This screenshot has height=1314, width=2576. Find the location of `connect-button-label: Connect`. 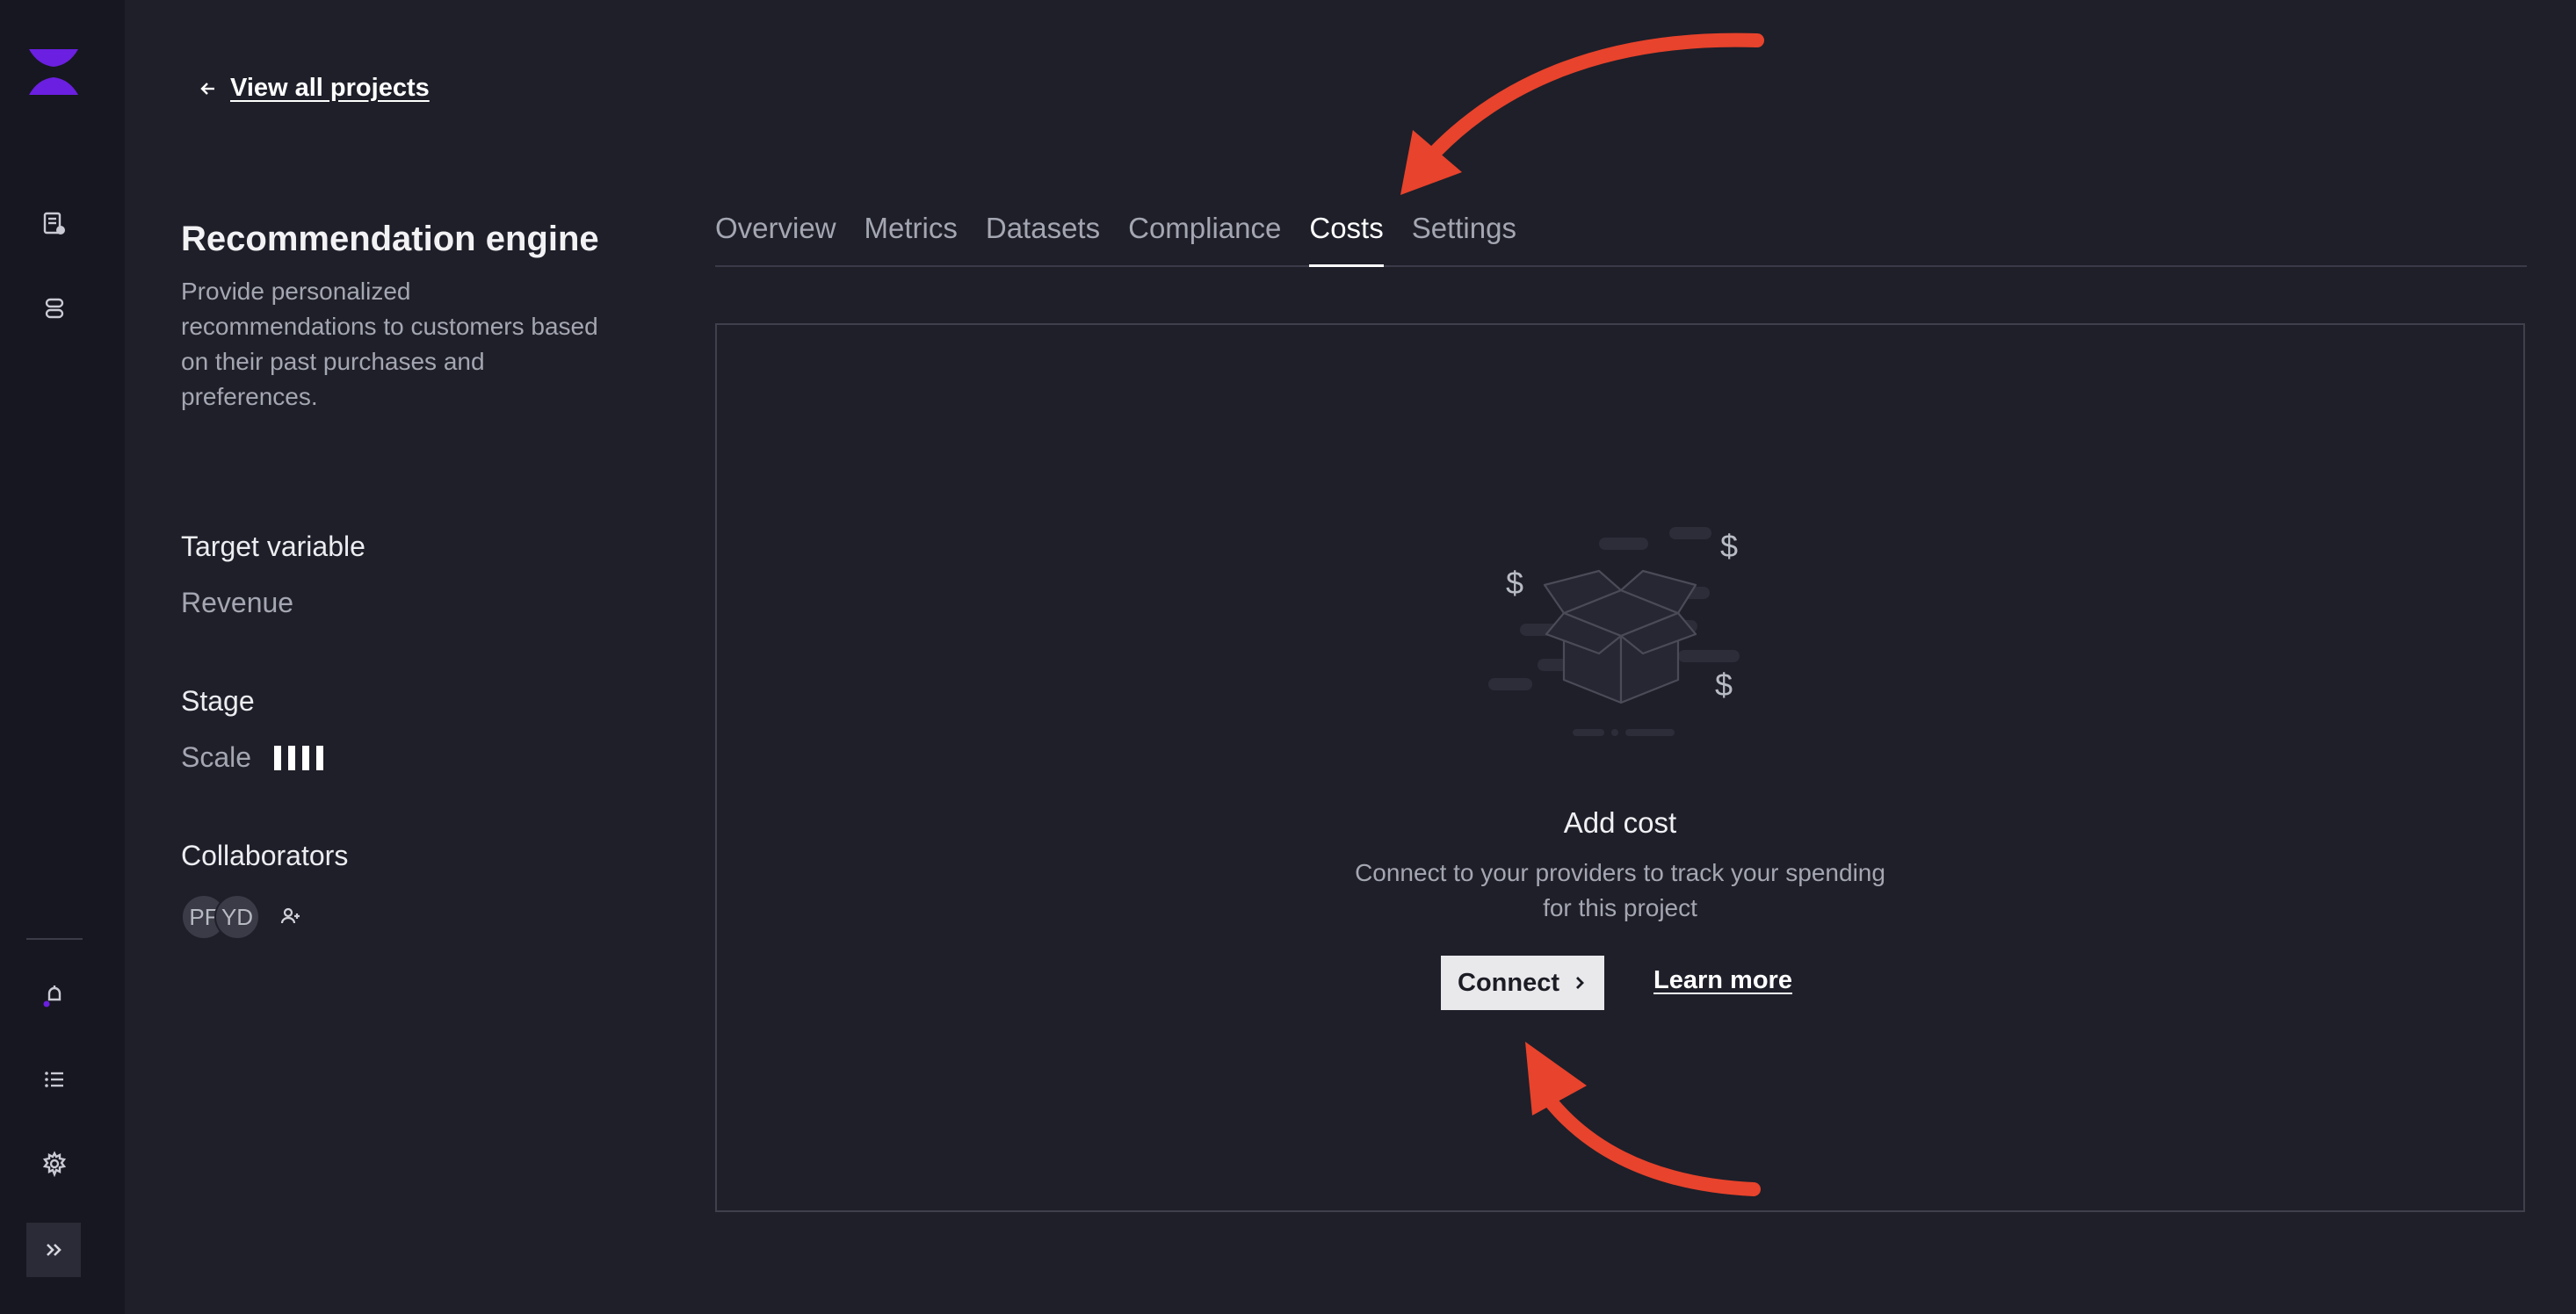

connect-button-label: Connect is located at coordinates (1508, 982).